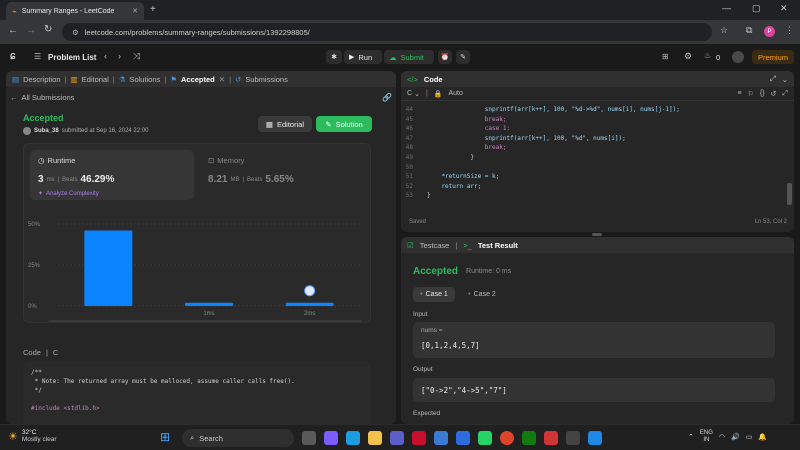 The height and width of the screenshot is (450, 800). I want to click on leetcode-logo-icon: ɕ, so click(13, 56).